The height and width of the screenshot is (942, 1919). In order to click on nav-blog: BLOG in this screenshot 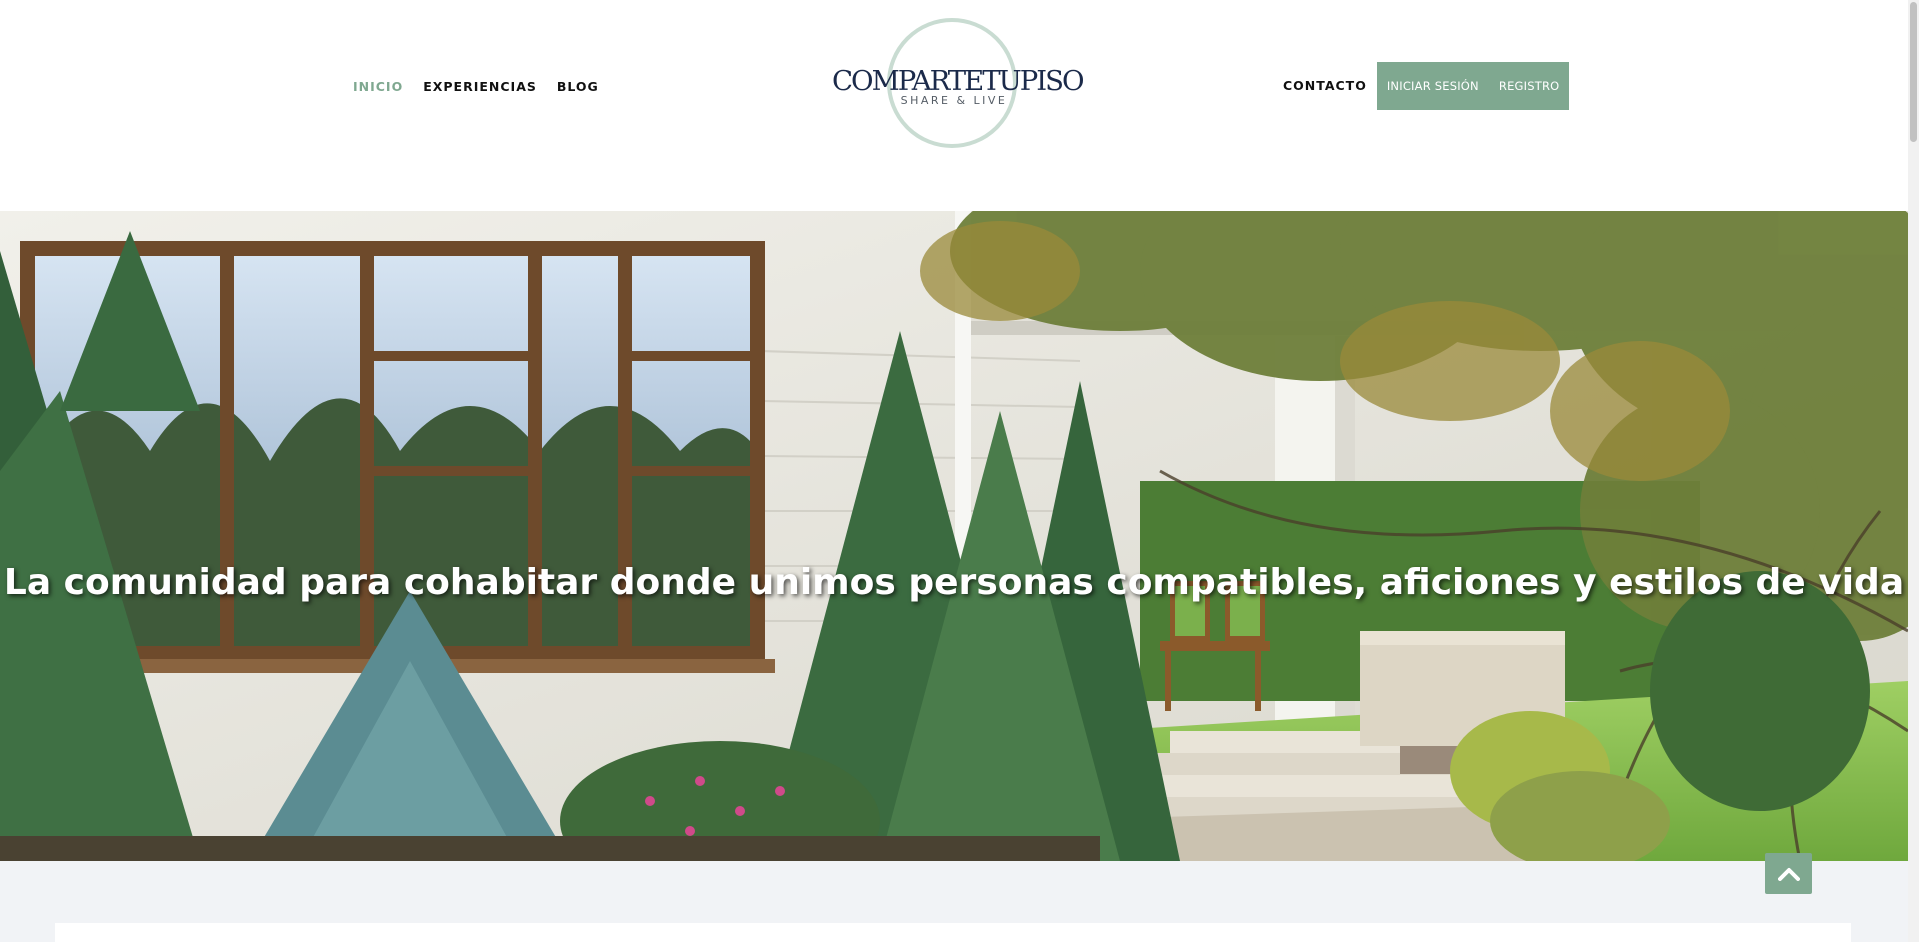, I will do `click(578, 87)`.